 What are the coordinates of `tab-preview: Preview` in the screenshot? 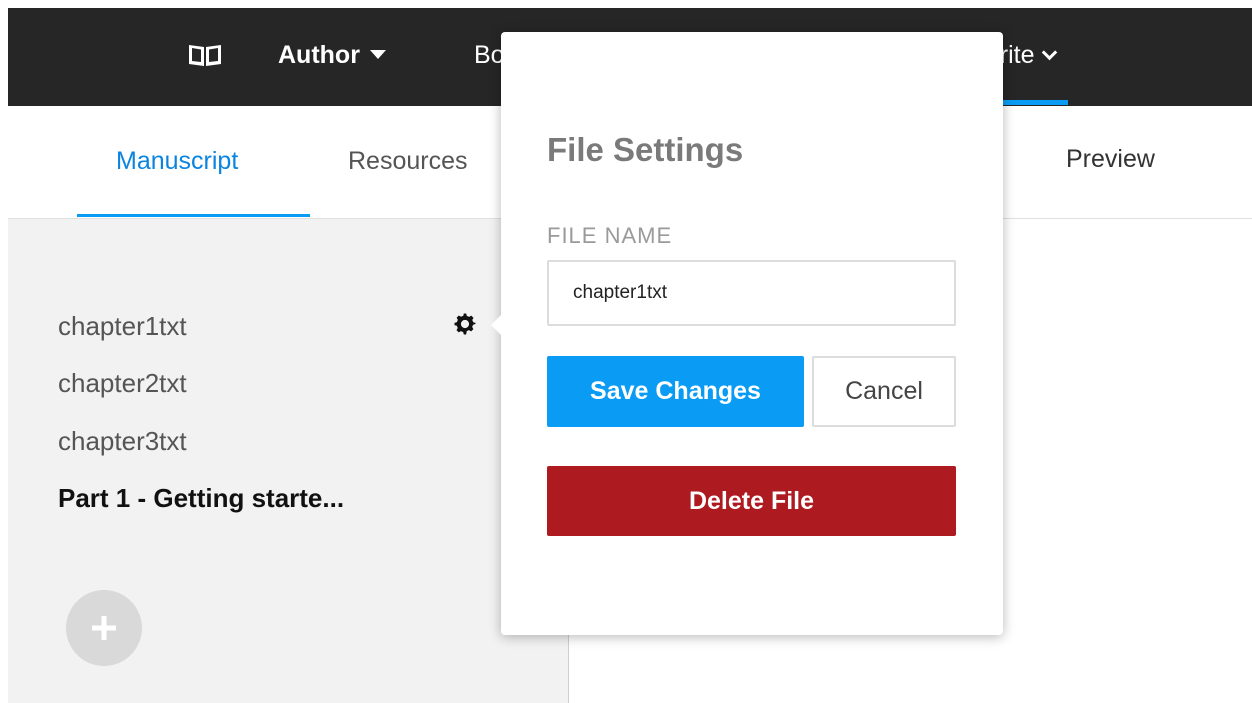 It's located at (1110, 159).